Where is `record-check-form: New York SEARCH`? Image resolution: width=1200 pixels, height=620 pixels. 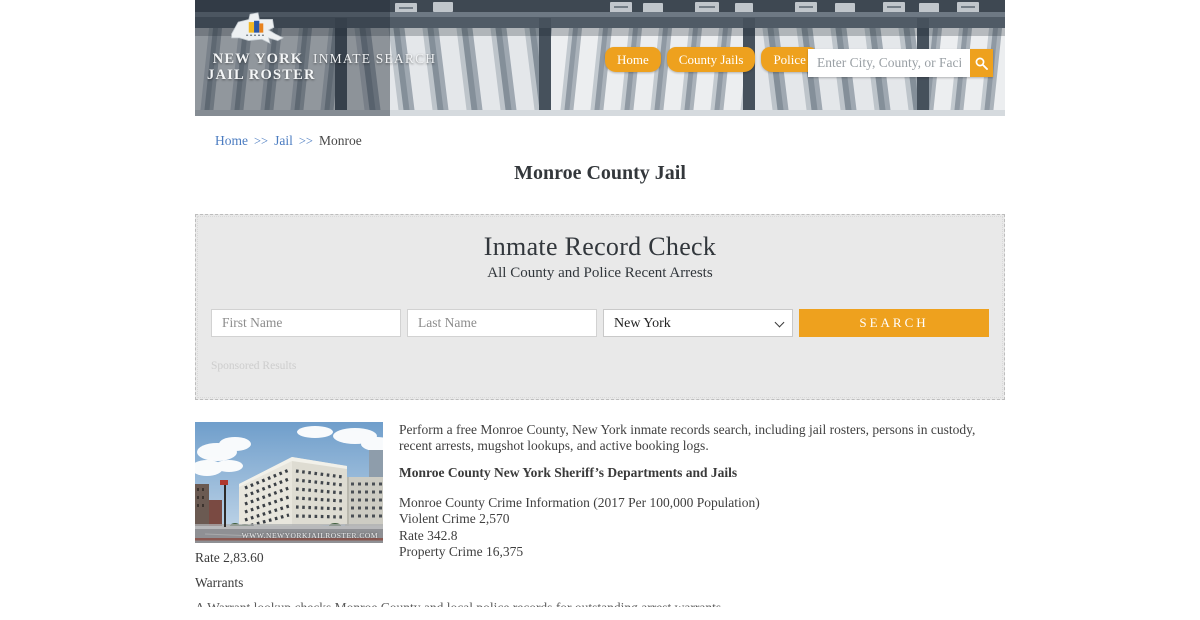
record-check-form: New York SEARCH is located at coordinates (600, 323).